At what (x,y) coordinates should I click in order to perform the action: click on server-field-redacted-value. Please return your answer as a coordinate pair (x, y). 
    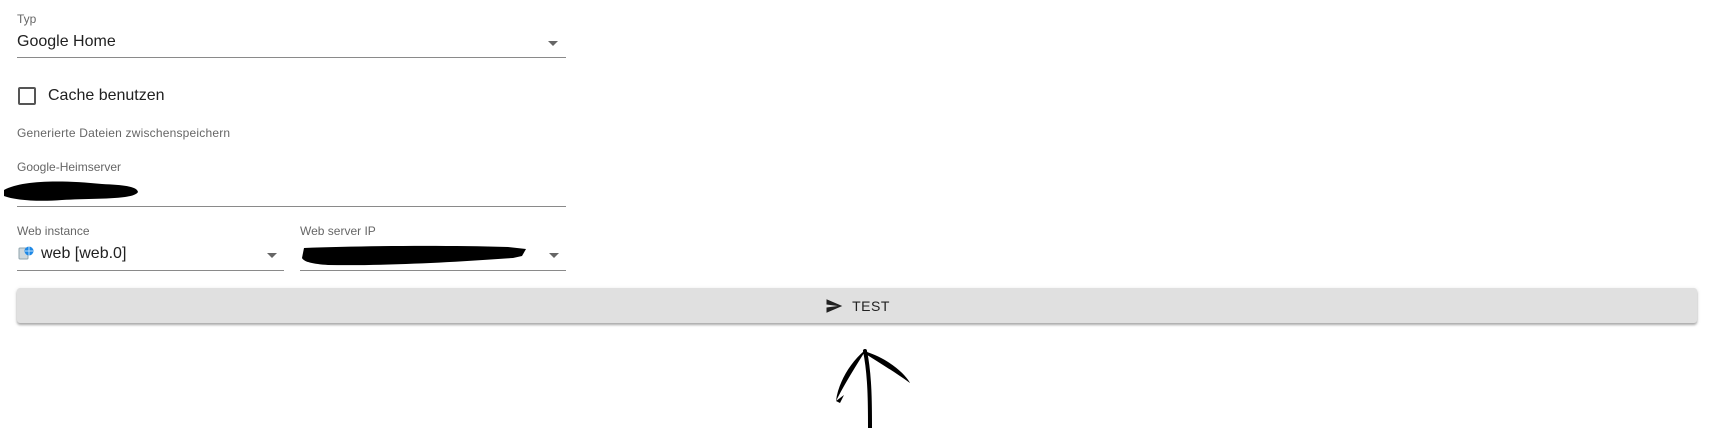
    Looking at the image, I should click on (72, 189).